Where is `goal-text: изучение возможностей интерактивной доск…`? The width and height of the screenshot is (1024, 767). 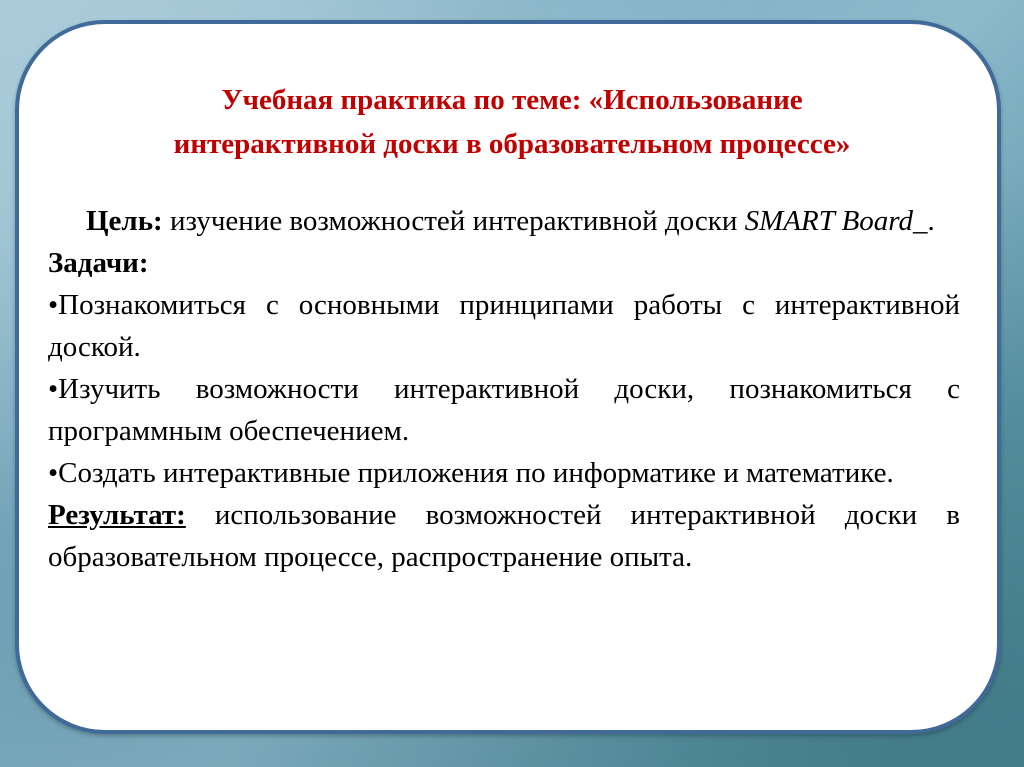 goal-text: изучение возможностей интерактивной доск… is located at coordinates (453, 221).